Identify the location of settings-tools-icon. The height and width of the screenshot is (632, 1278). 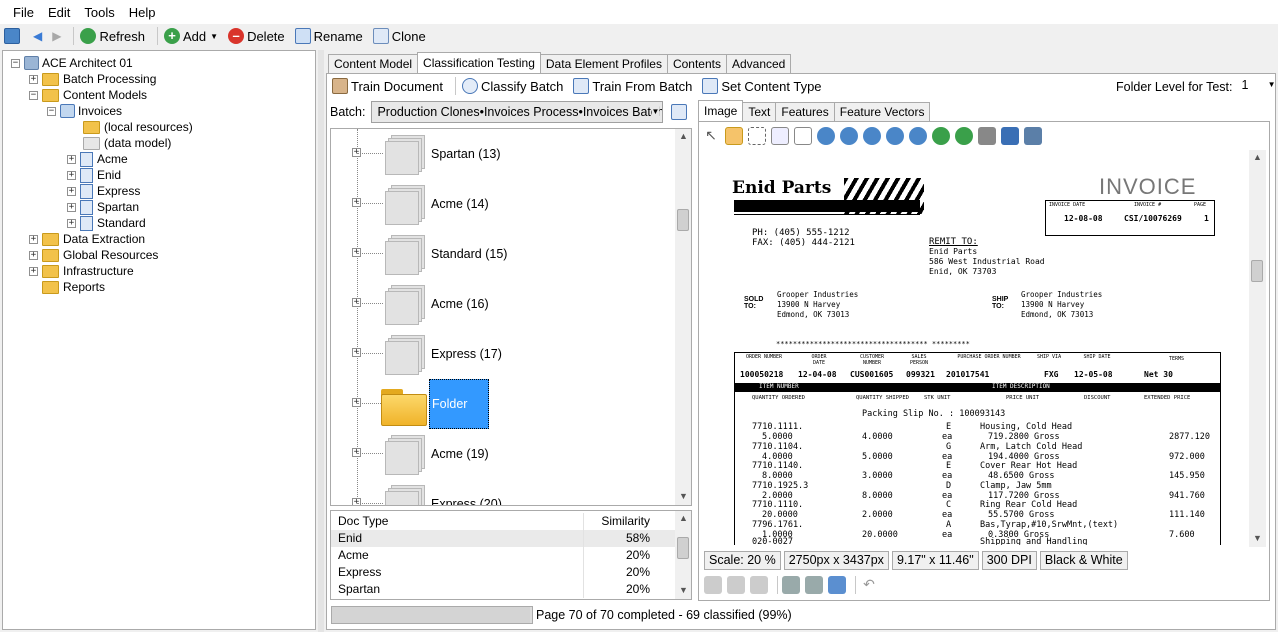
(1033, 136).